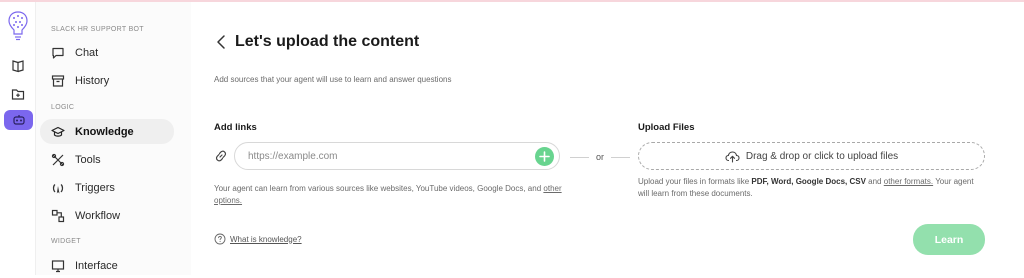 The height and width of the screenshot is (278, 1024). Describe the element at coordinates (58, 81) in the screenshot. I see `archive-icon` at that location.